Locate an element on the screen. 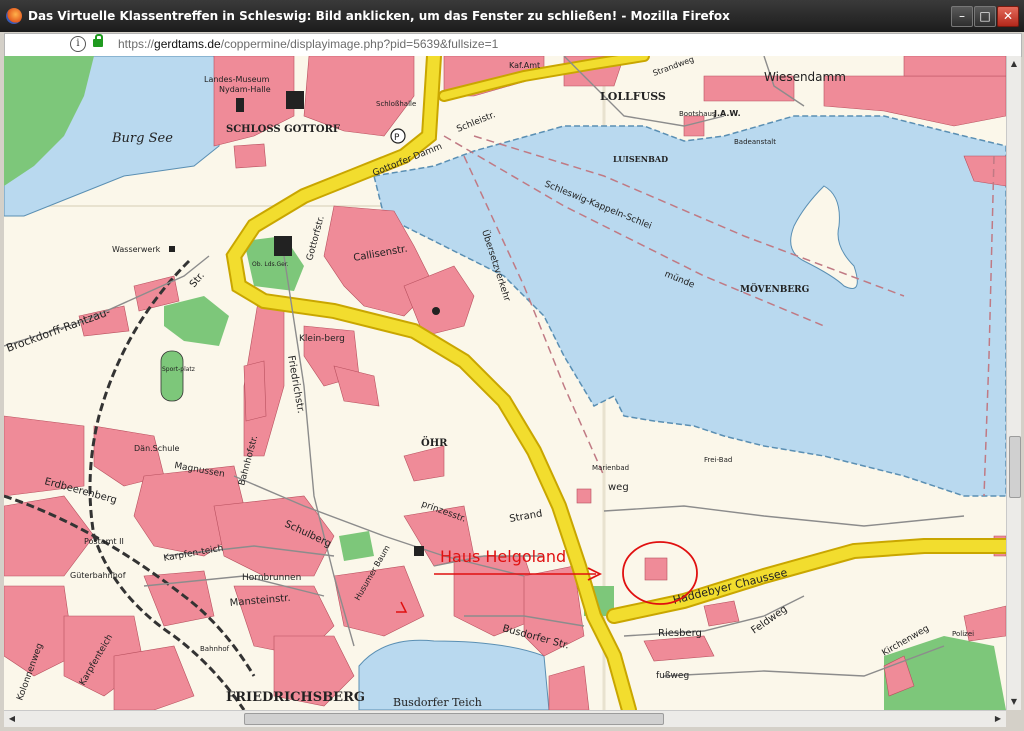  maximize-button: □ is located at coordinates (985, 16).